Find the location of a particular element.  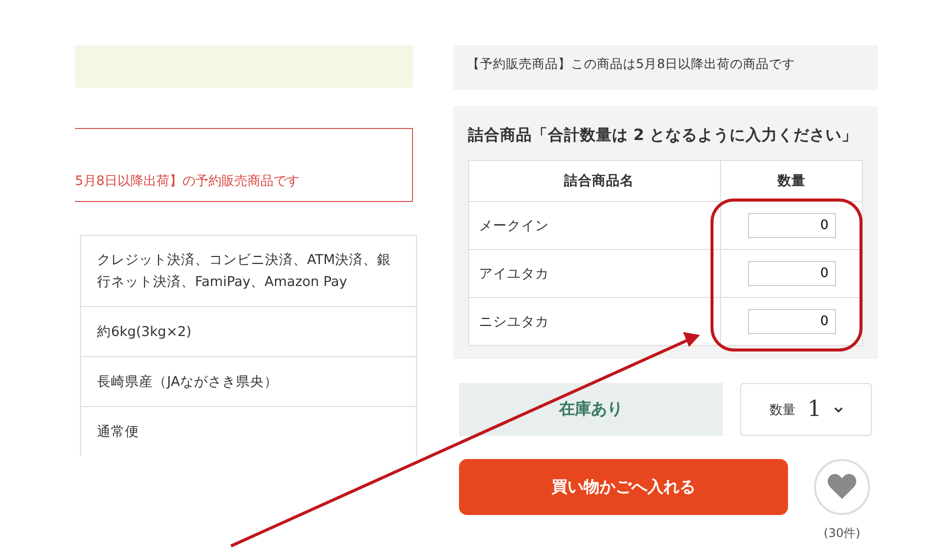

quantity-select: 数量 1 is located at coordinates (806, 409).